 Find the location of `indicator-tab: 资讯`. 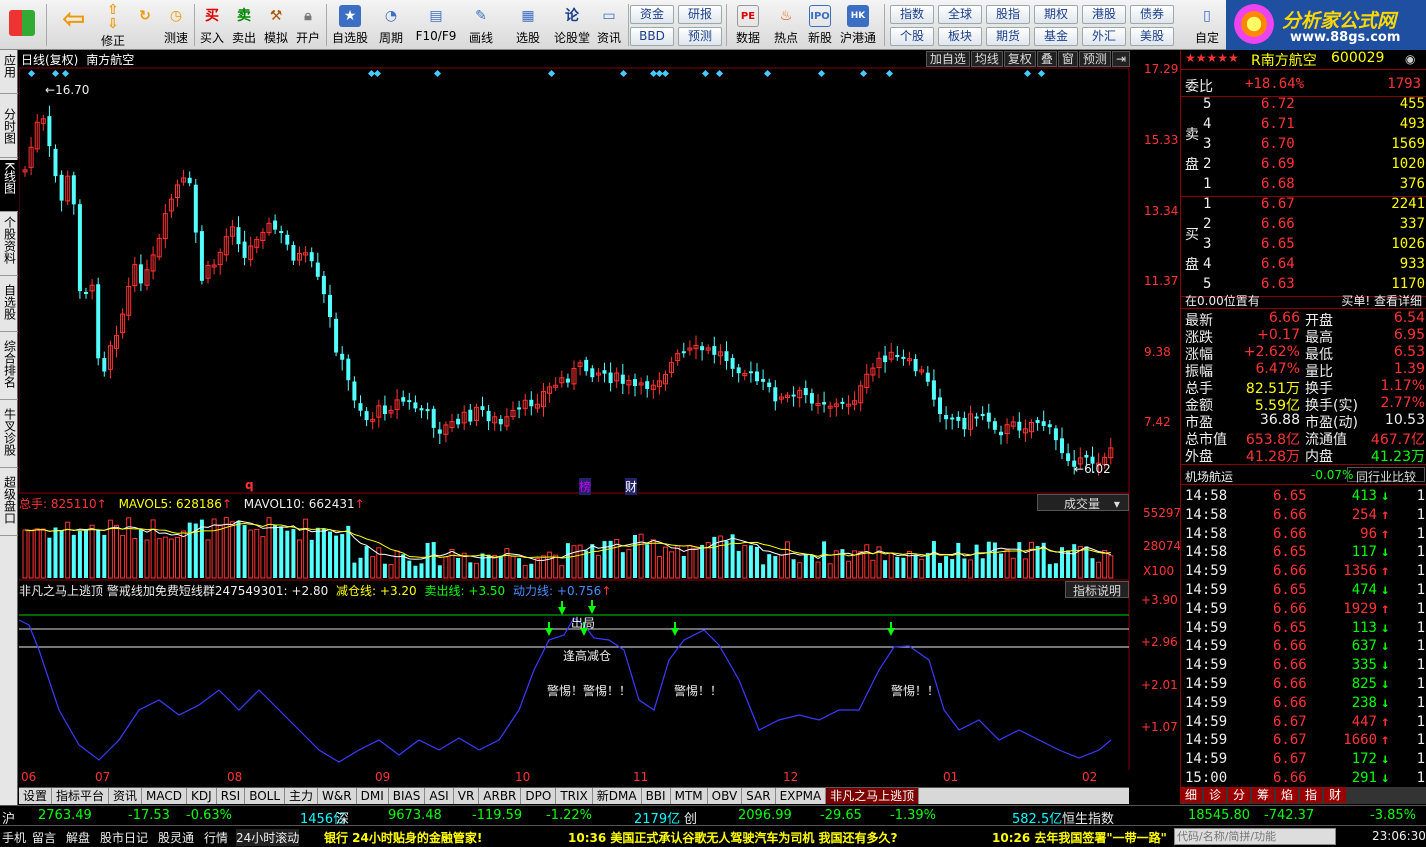

indicator-tab: 资讯 is located at coordinates (126, 796).